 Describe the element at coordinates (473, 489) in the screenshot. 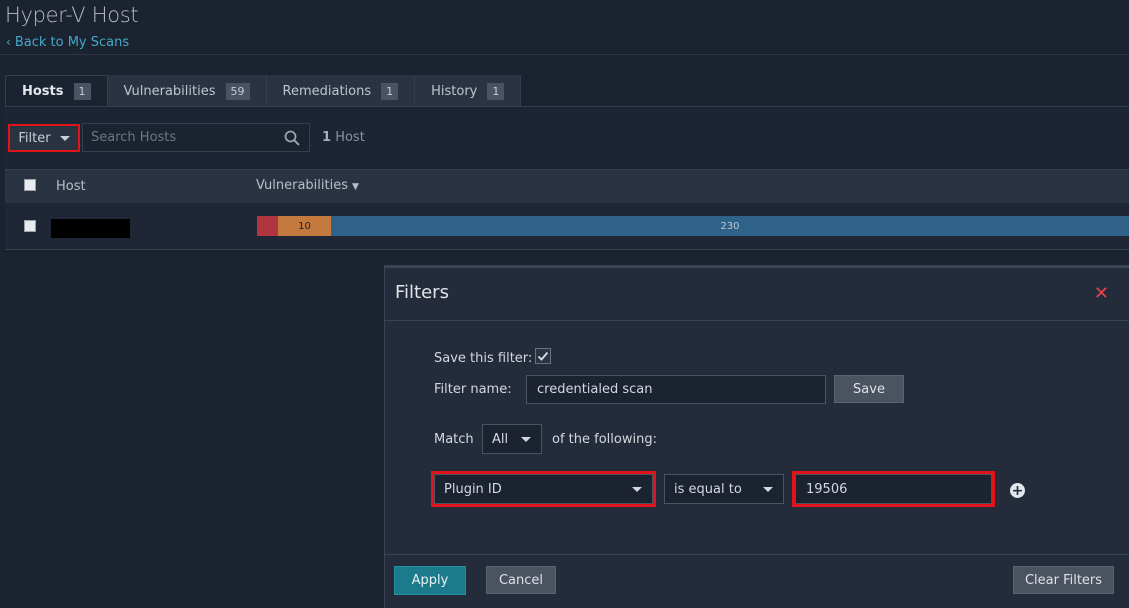

I see `filter-field-value: Plugin ID` at that location.